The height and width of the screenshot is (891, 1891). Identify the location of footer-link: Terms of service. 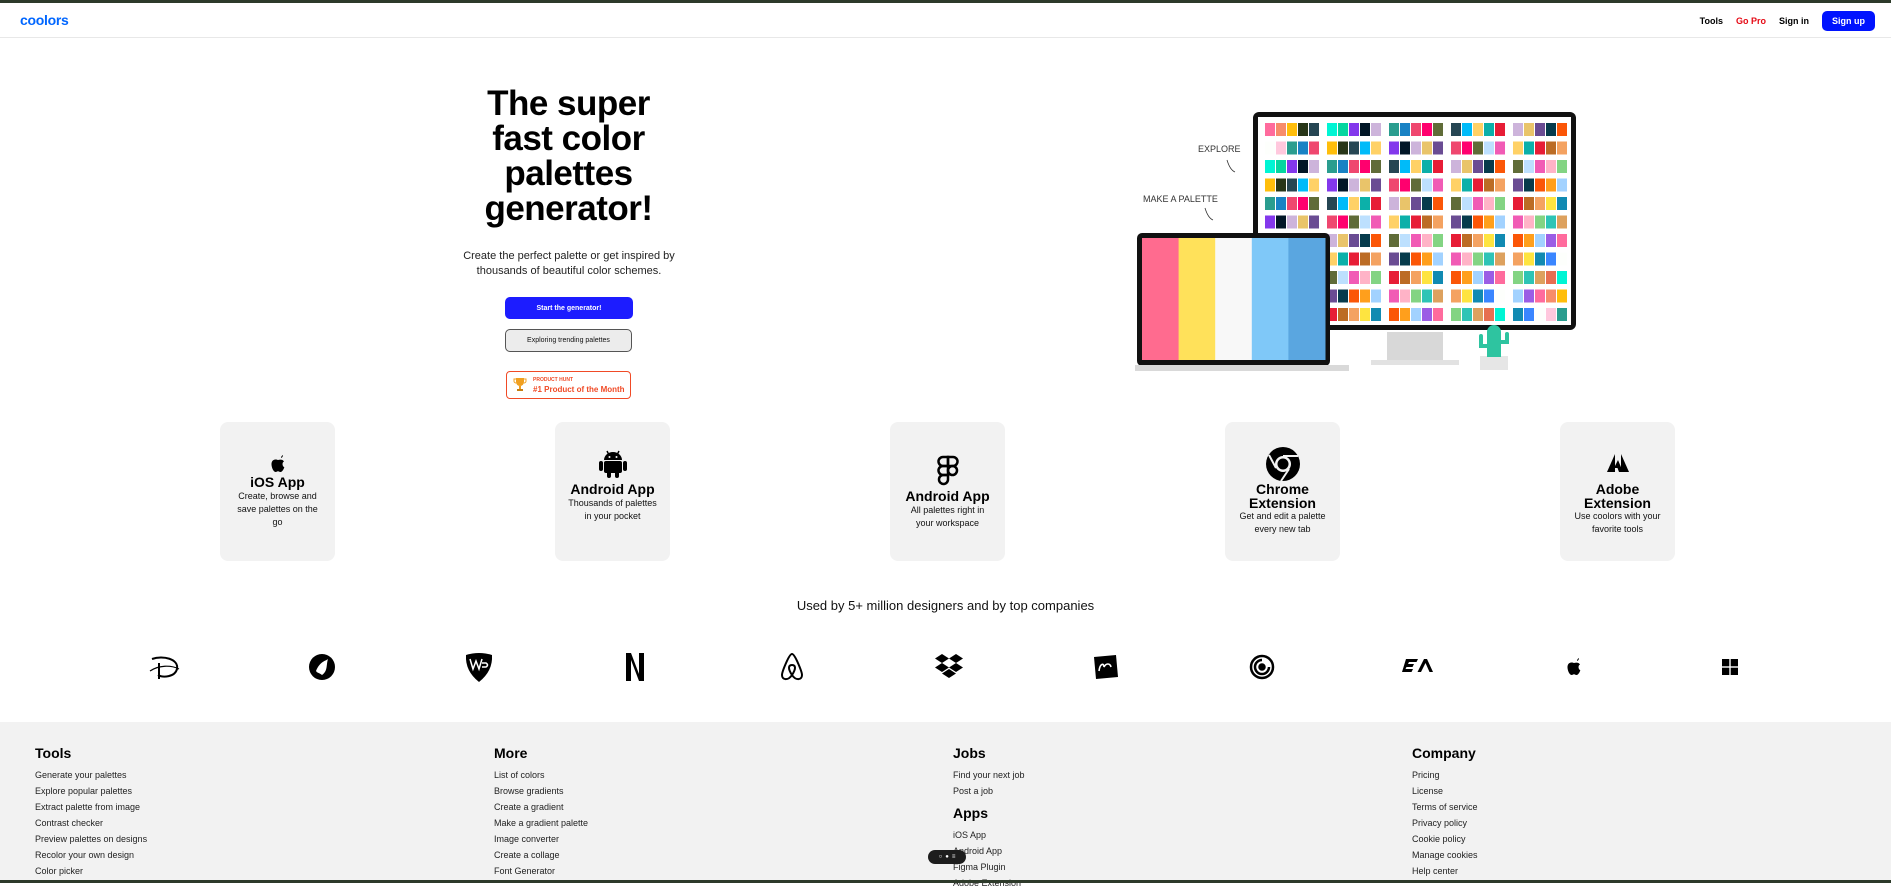
(1445, 807).